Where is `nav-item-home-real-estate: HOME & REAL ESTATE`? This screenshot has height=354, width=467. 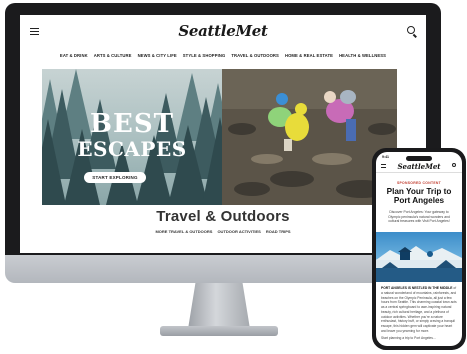 nav-item-home-real-estate: HOME & REAL ESTATE is located at coordinates (309, 55).